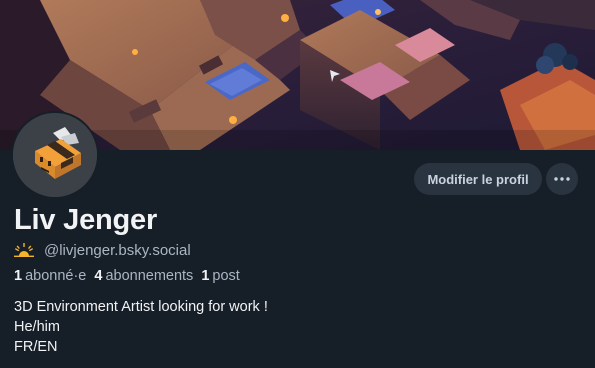  I want to click on sunrise-emoji-icon, so click(24, 250).